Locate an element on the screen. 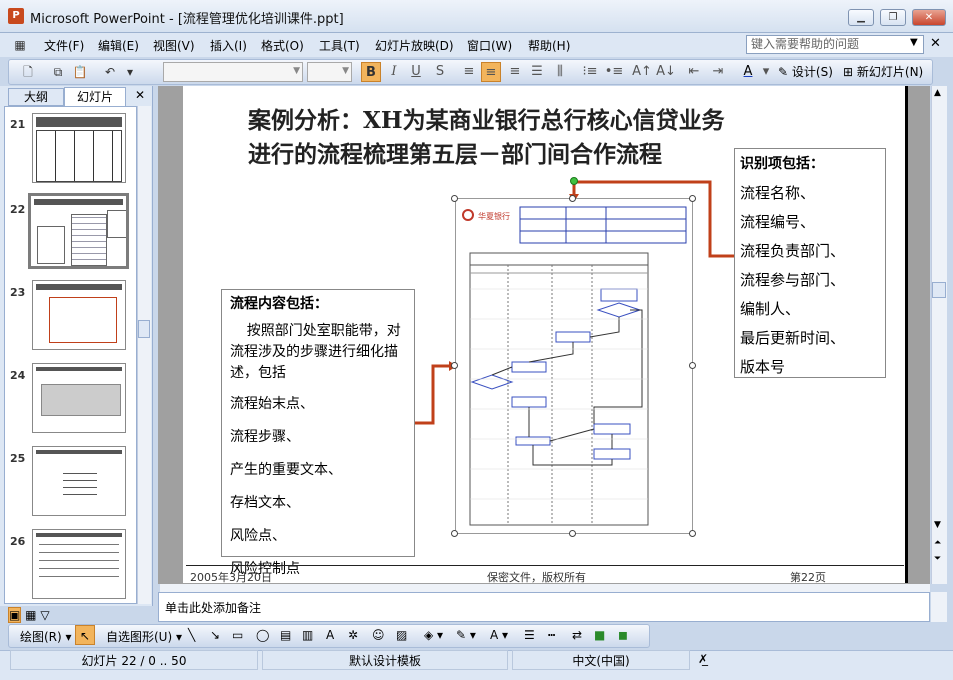 The height and width of the screenshot is (680, 953). view-switcher: ▣ ▦ ▽ is located at coordinates (29, 615).